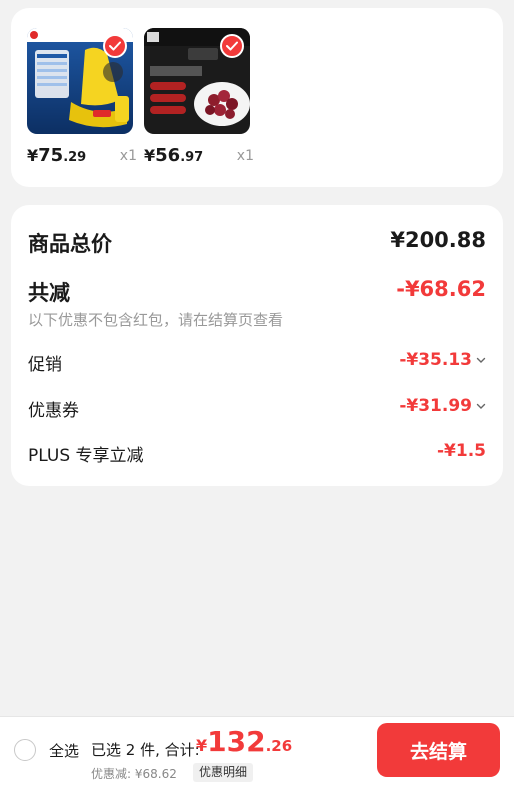 The image size is (514, 800). Describe the element at coordinates (145, 750) in the screenshot. I see `selected-count-text: 已选 2 件, 合计:` at that location.